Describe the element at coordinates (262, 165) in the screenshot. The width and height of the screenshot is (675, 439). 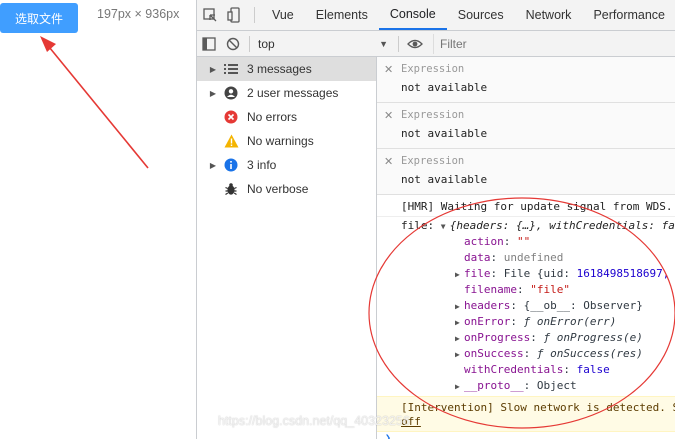
I see `sidebar-item-label: 3 info` at that location.